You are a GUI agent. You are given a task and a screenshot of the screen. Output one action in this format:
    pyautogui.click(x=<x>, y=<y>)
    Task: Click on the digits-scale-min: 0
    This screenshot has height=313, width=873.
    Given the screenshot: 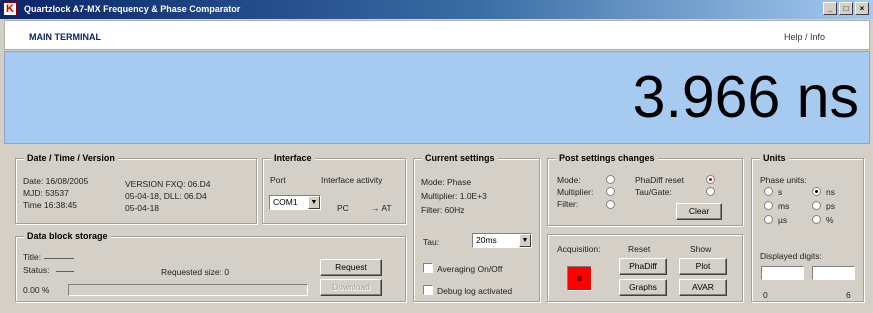 What is the action you would take?
    pyautogui.click(x=765, y=295)
    